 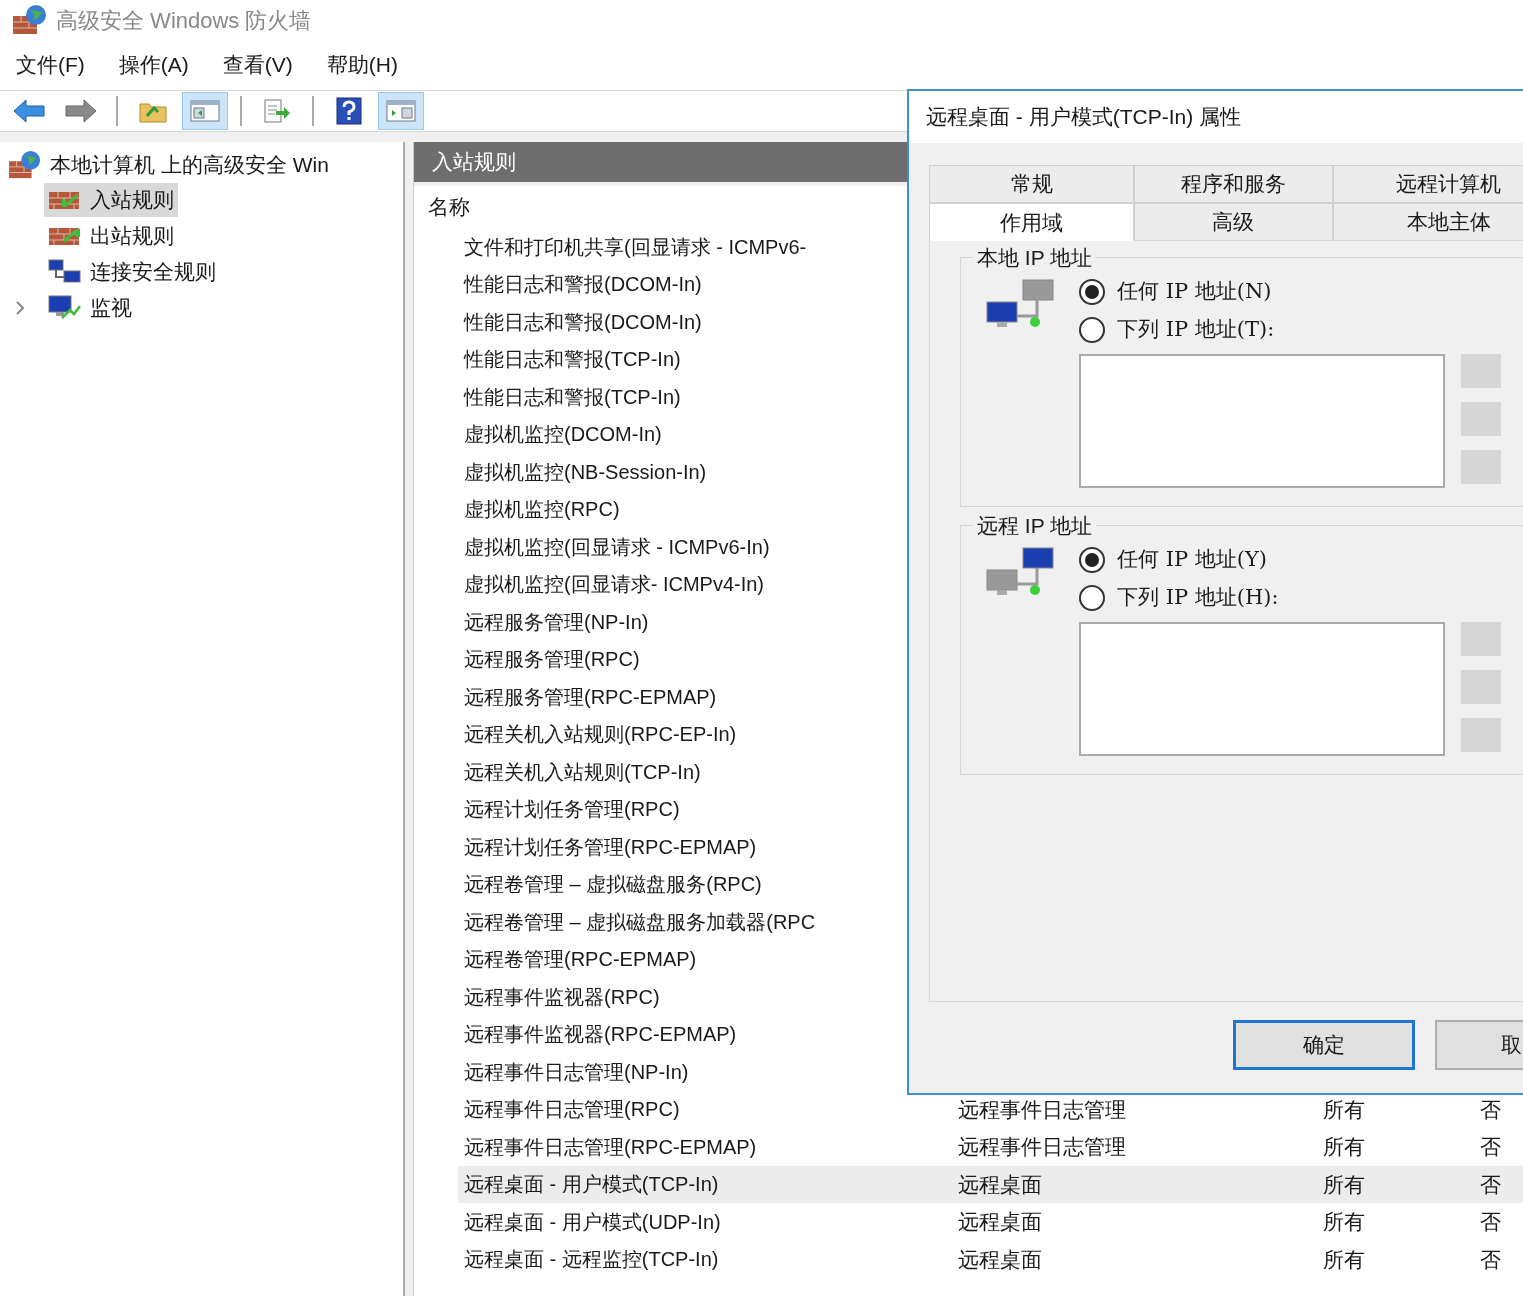 I want to click on tab: 常规, so click(x=1032, y=184).